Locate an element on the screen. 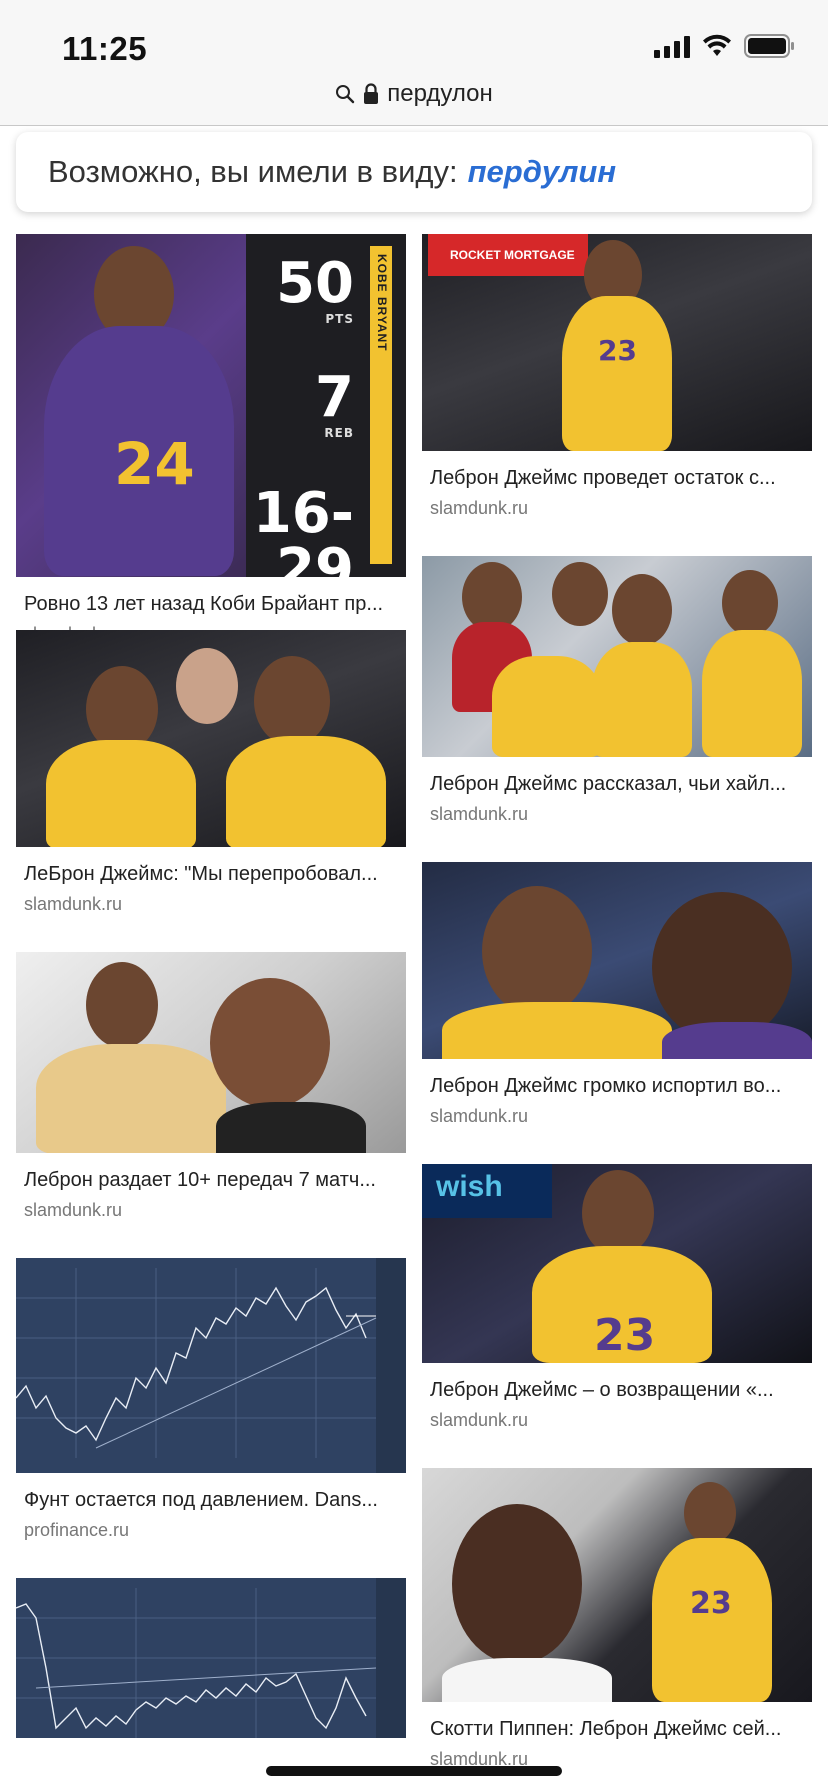 The width and height of the screenshot is (828, 1792). home-indicator is located at coordinates (414, 1771).